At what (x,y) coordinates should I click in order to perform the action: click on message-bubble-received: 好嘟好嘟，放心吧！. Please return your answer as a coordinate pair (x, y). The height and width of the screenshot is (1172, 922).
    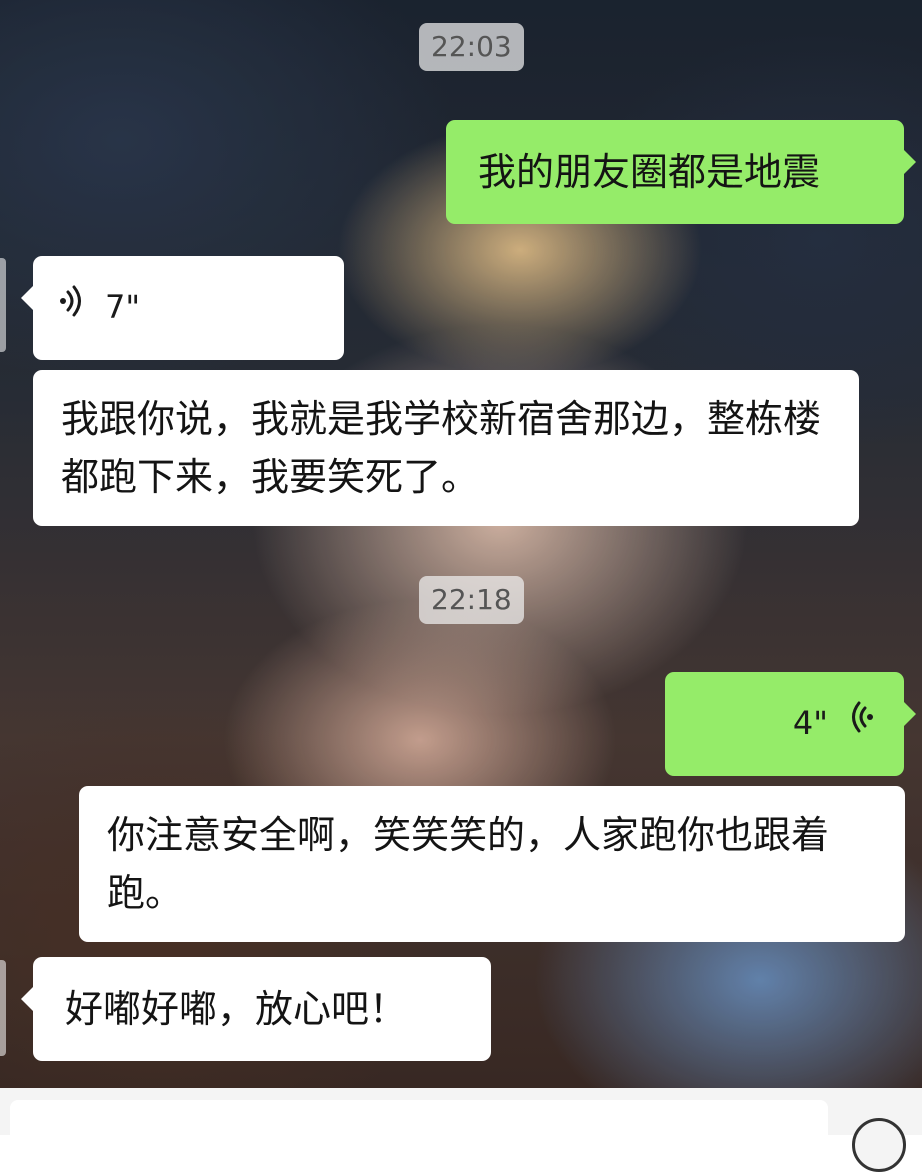
    Looking at the image, I should click on (256, 1009).